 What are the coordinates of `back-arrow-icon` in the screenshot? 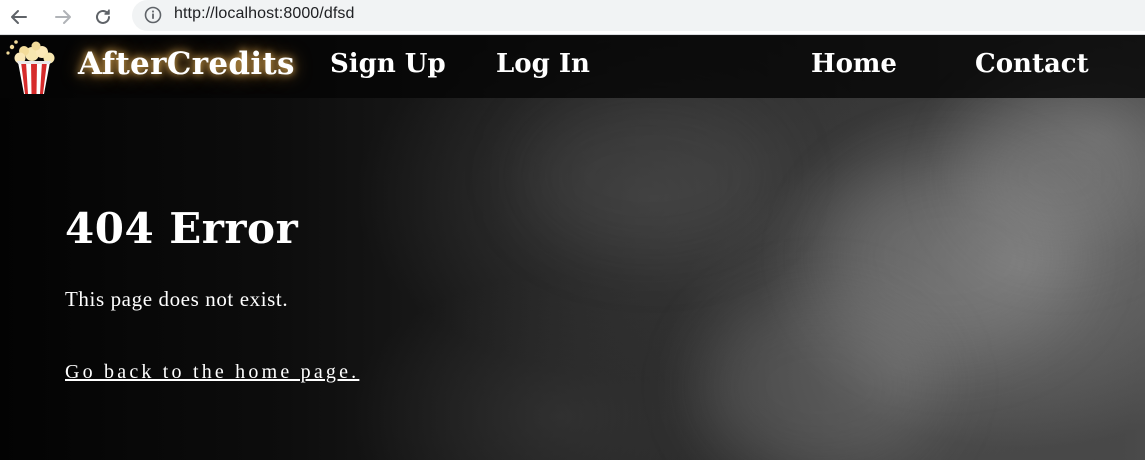 It's located at (19, 17).